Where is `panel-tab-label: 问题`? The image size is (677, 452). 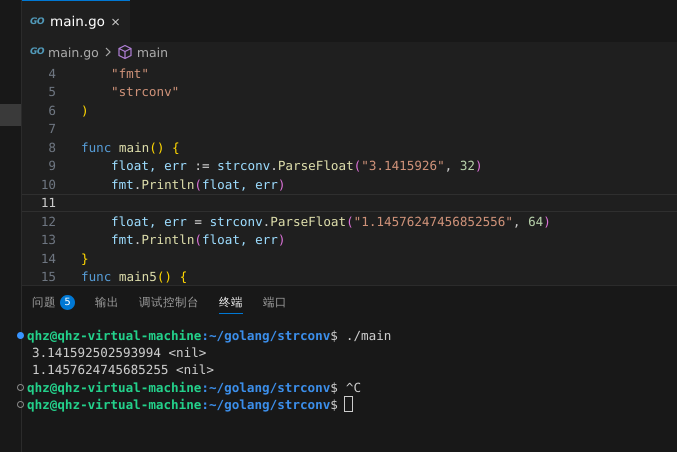
panel-tab-label: 问题 is located at coordinates (44, 302).